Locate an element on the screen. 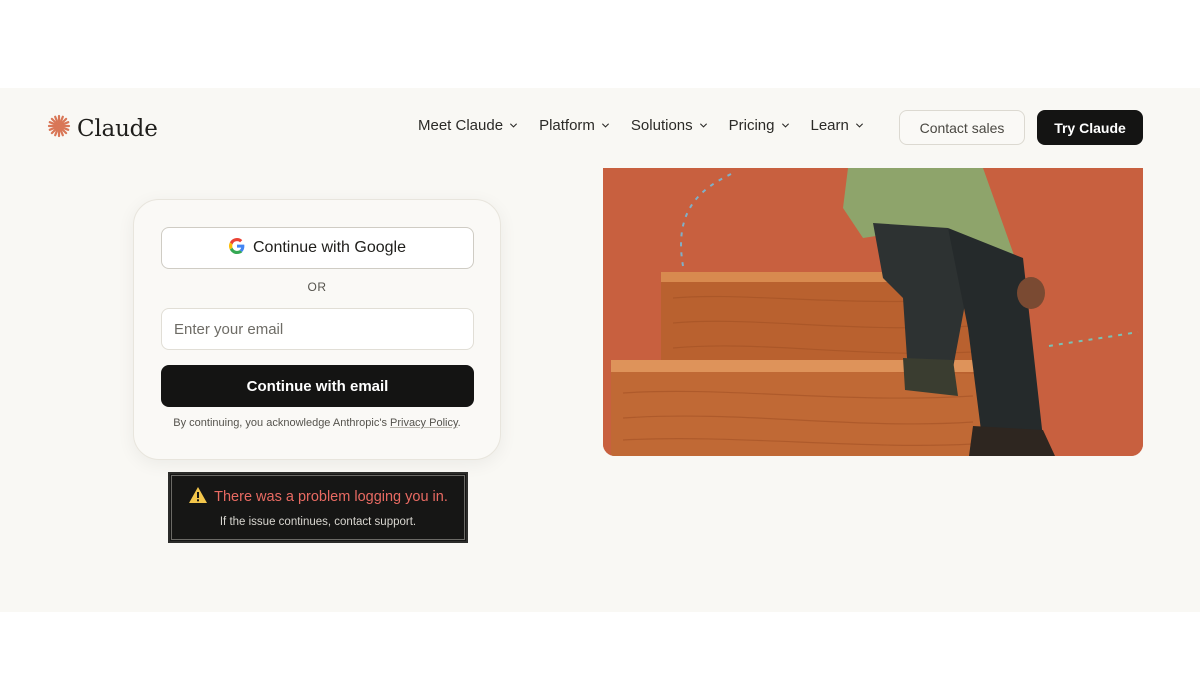 The width and height of the screenshot is (1200, 700). warning-triangle-icon is located at coordinates (198, 497).